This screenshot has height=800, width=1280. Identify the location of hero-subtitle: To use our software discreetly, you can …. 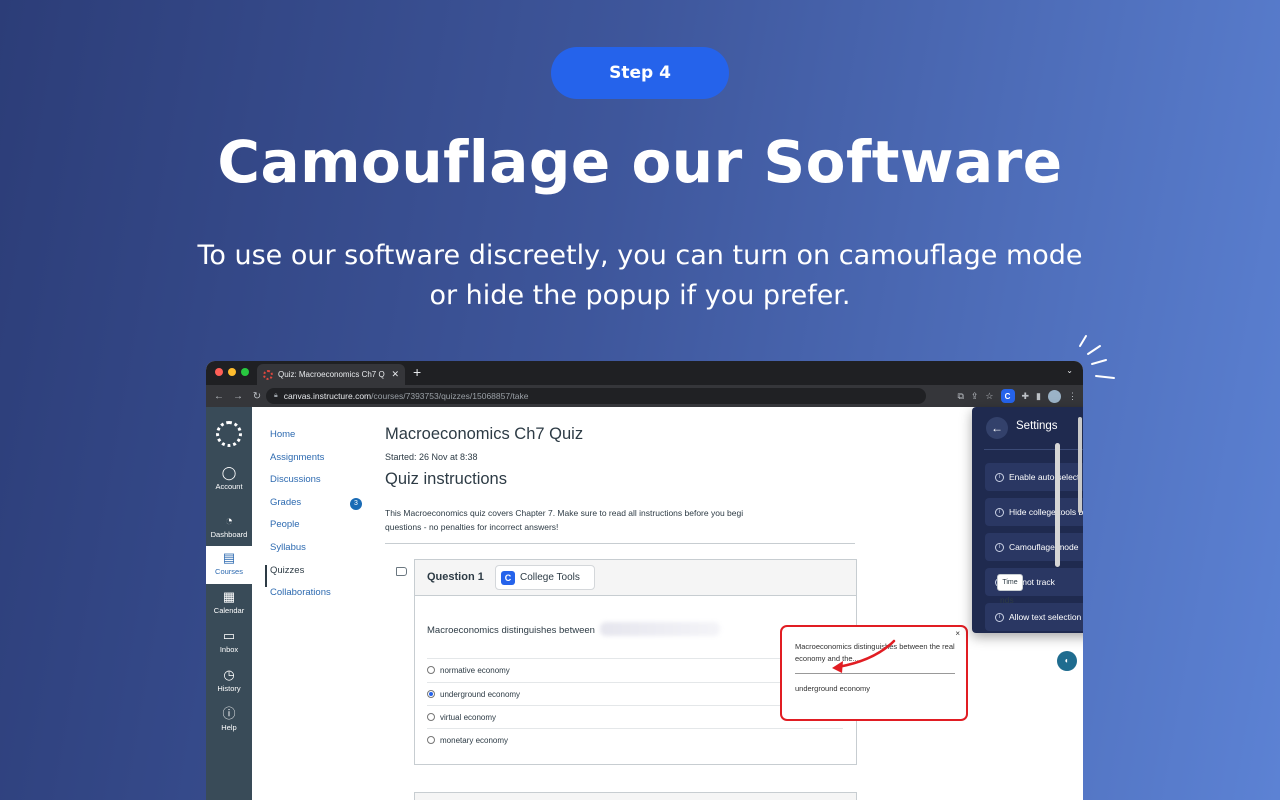
(640, 276).